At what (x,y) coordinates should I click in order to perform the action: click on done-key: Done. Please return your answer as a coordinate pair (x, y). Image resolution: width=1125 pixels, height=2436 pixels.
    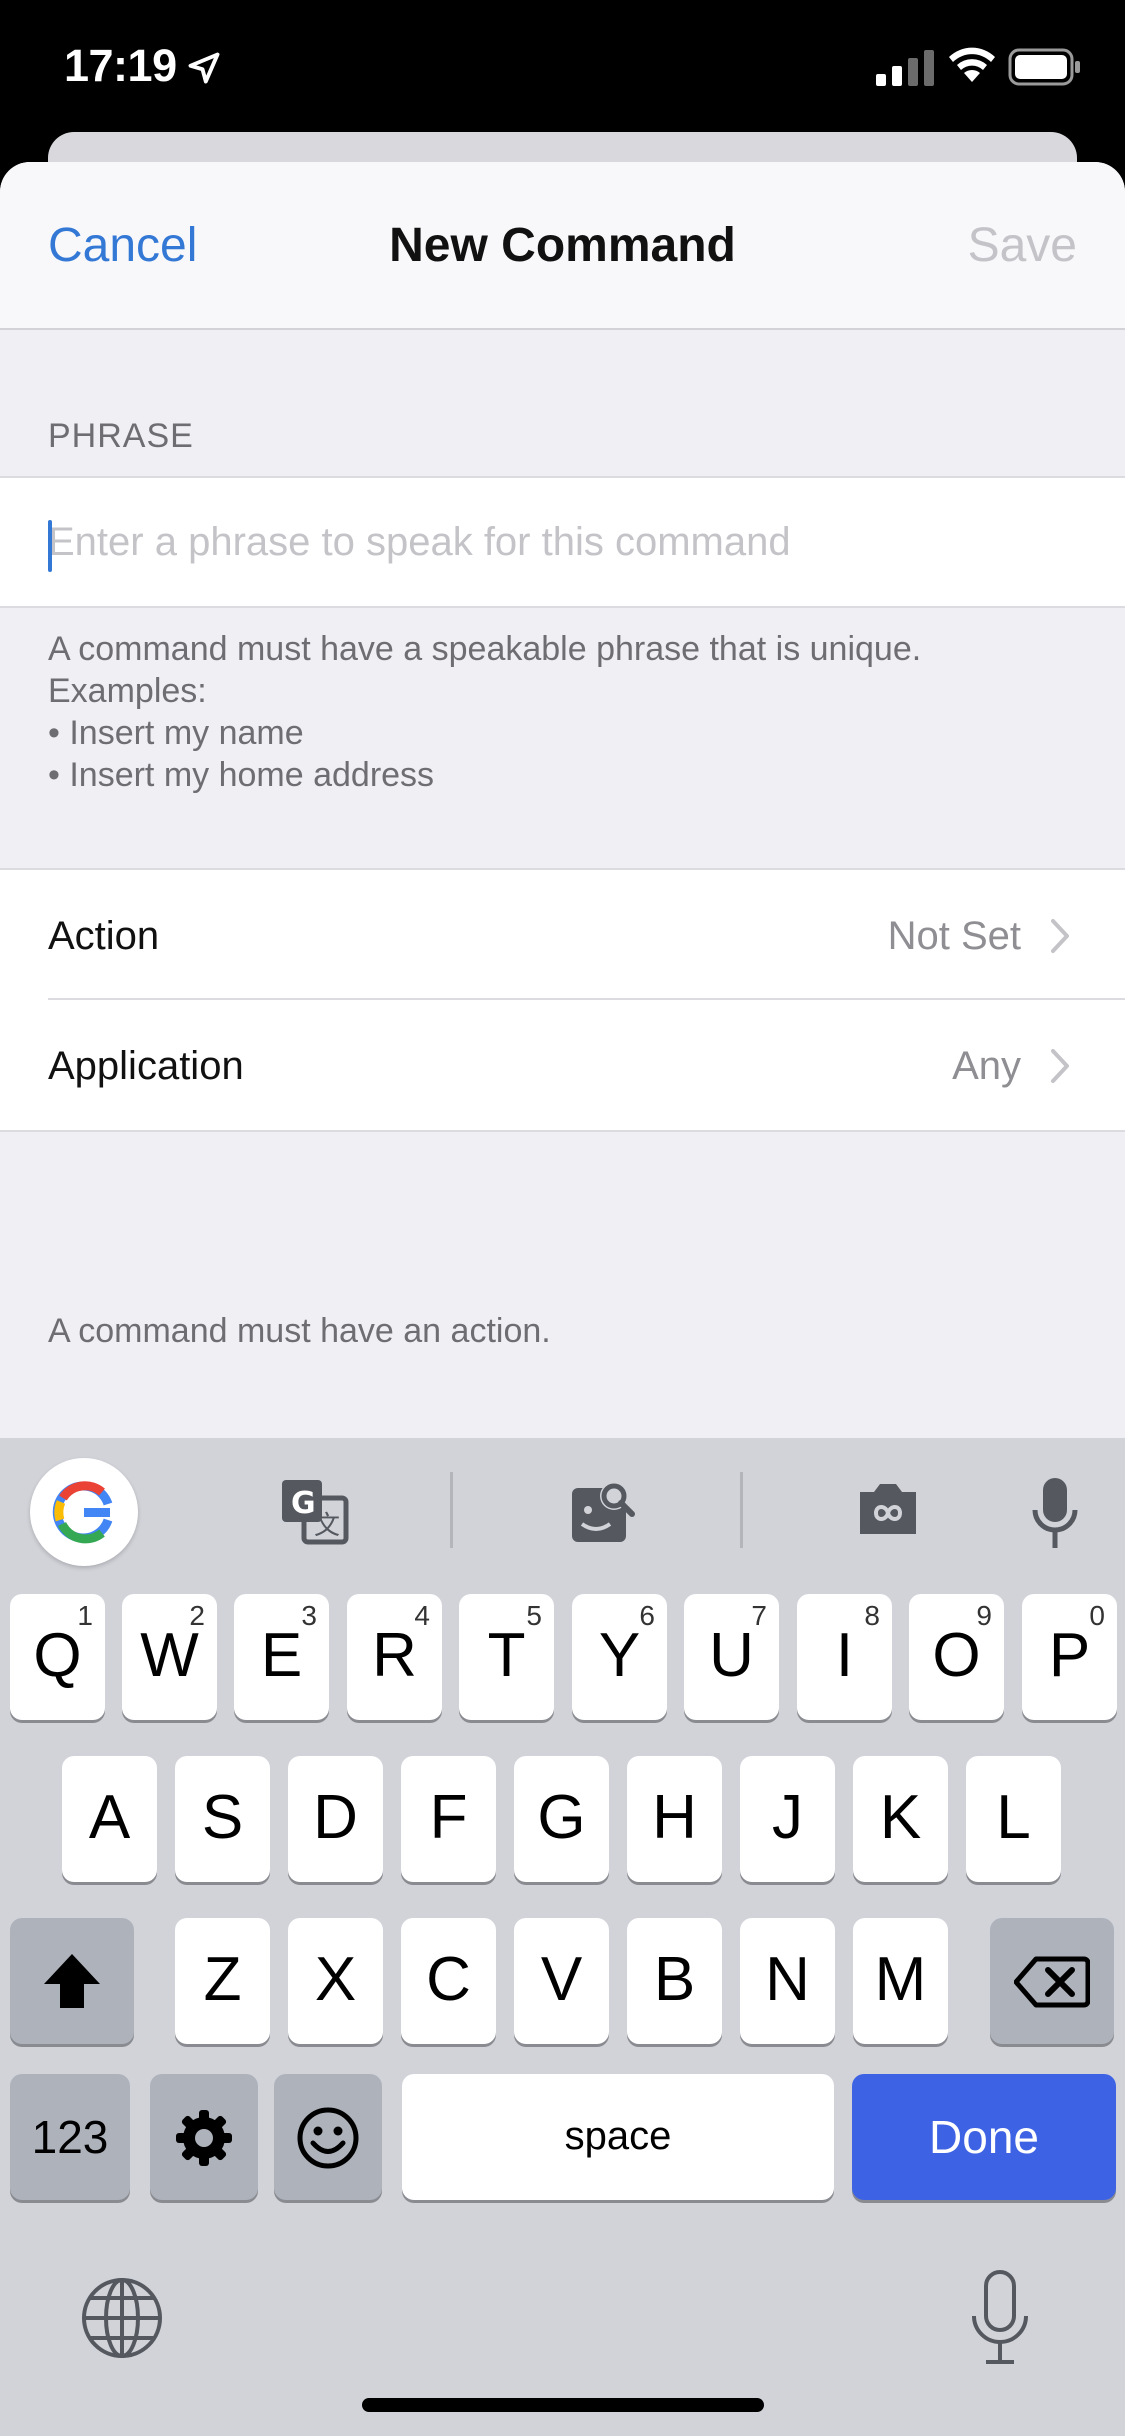
    Looking at the image, I should click on (984, 2137).